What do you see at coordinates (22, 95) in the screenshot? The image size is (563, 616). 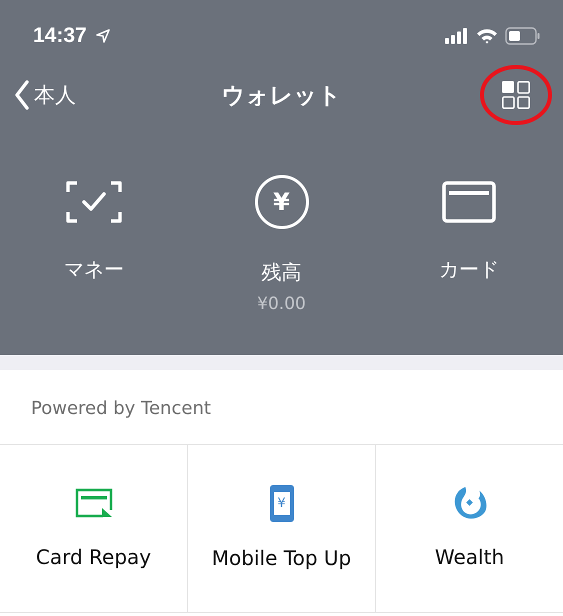 I see `back-chevron-icon` at bounding box center [22, 95].